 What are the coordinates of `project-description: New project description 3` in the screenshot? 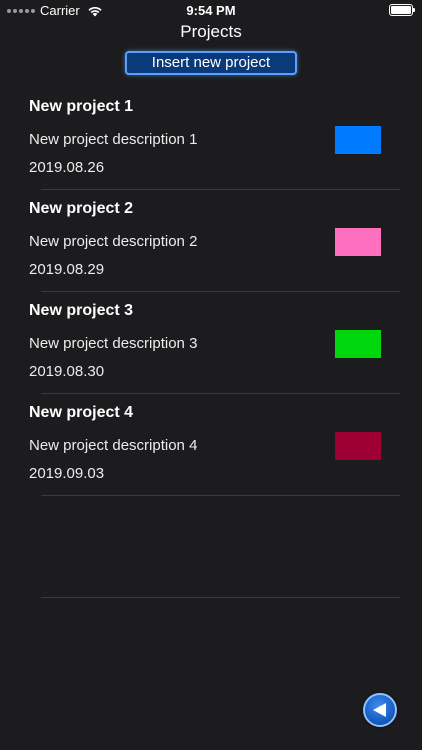 It's located at (113, 343).